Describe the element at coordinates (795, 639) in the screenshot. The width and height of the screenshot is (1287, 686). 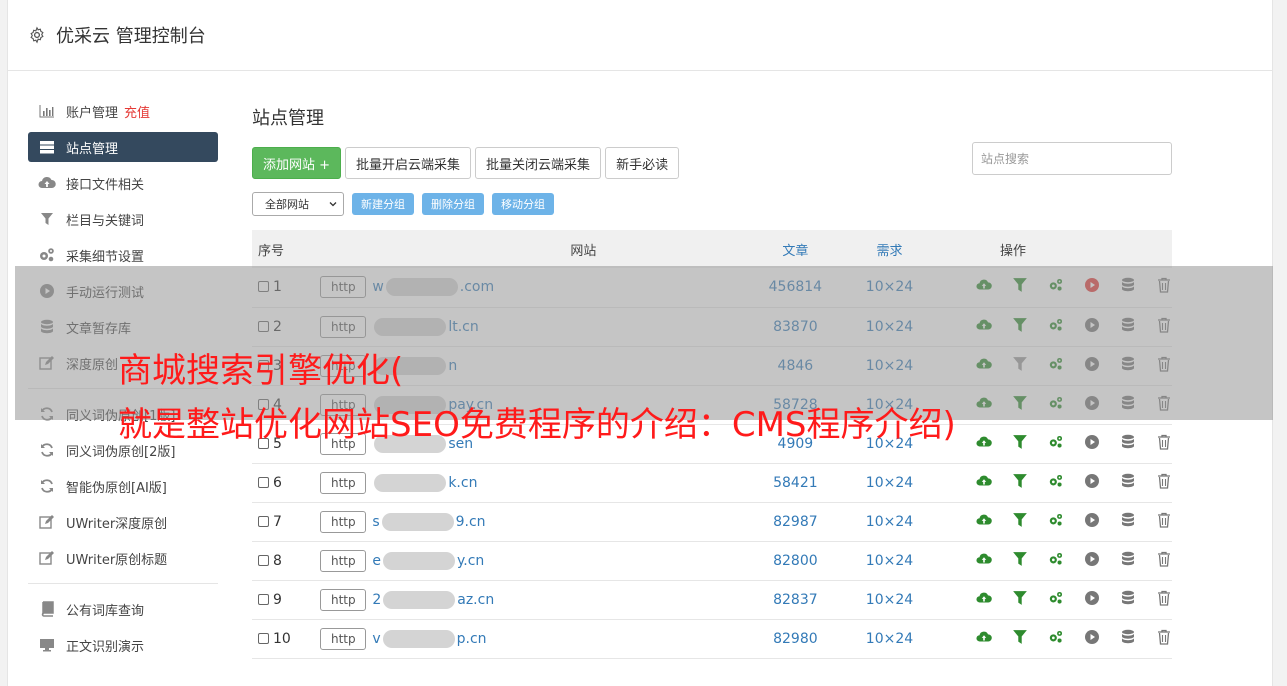
I see `article-count: 82980` at that location.